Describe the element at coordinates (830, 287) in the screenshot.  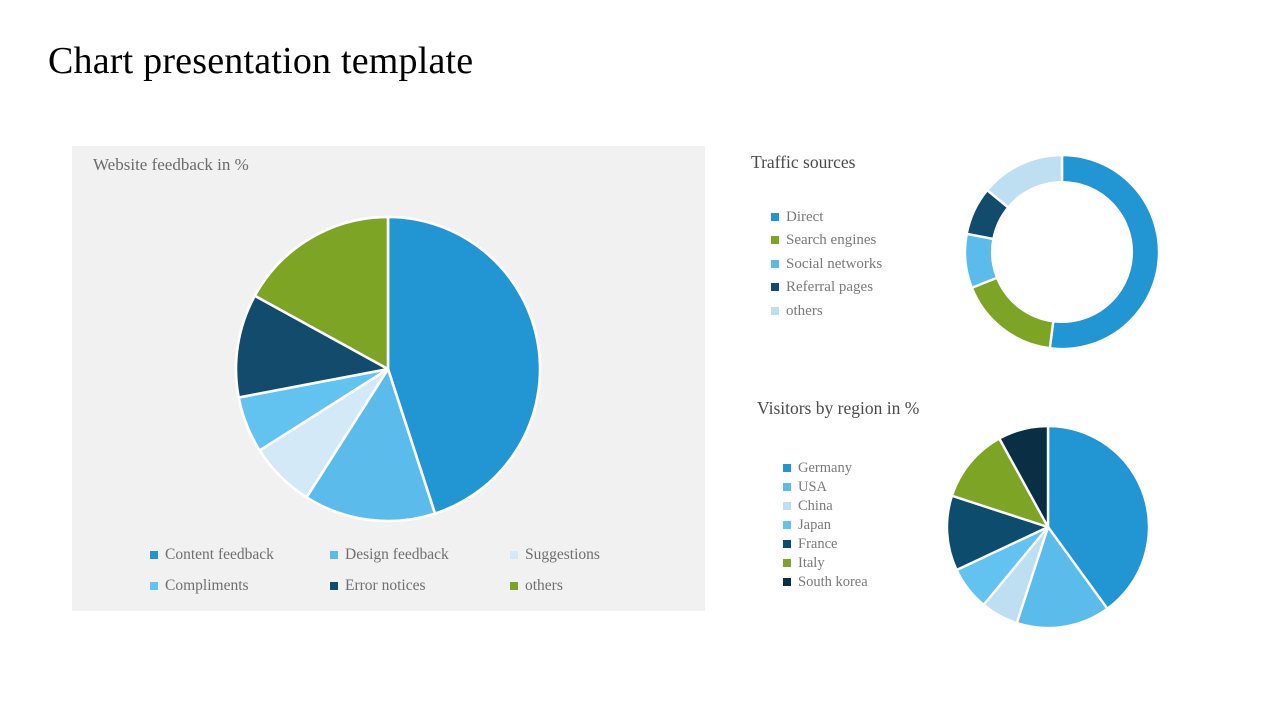
I see `legend-item-label: Referral pages` at that location.